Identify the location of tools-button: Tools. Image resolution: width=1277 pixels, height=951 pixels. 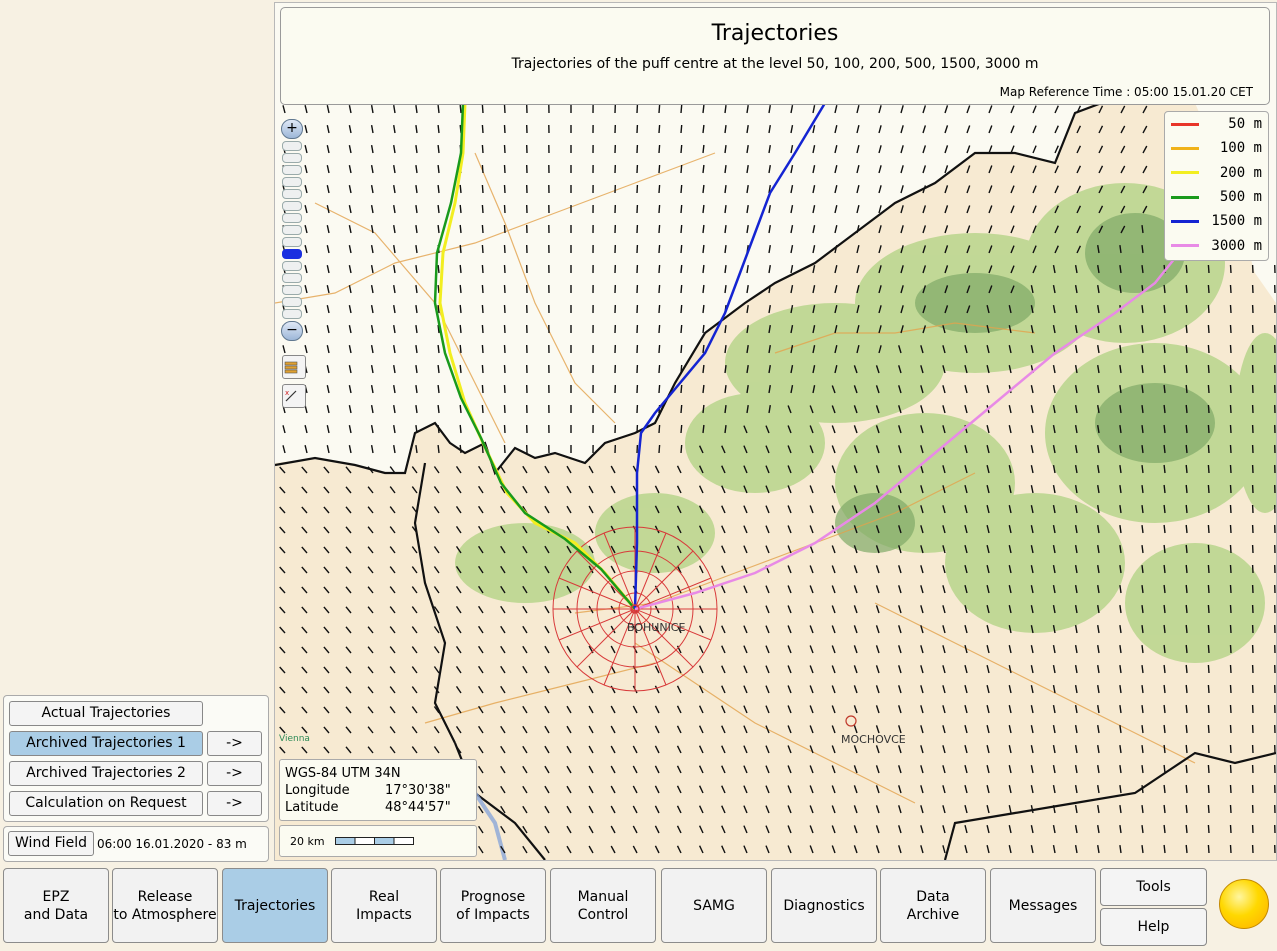
(1153, 887).